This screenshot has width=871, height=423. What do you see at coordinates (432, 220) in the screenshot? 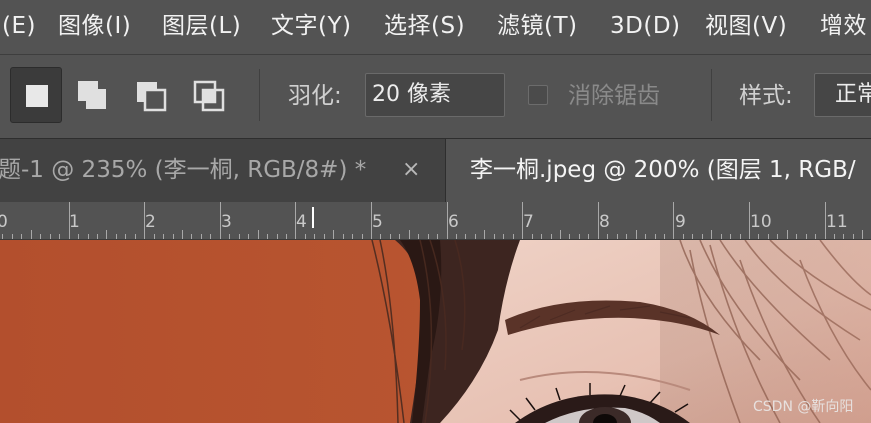
I see `ruler-ticks` at bounding box center [432, 220].